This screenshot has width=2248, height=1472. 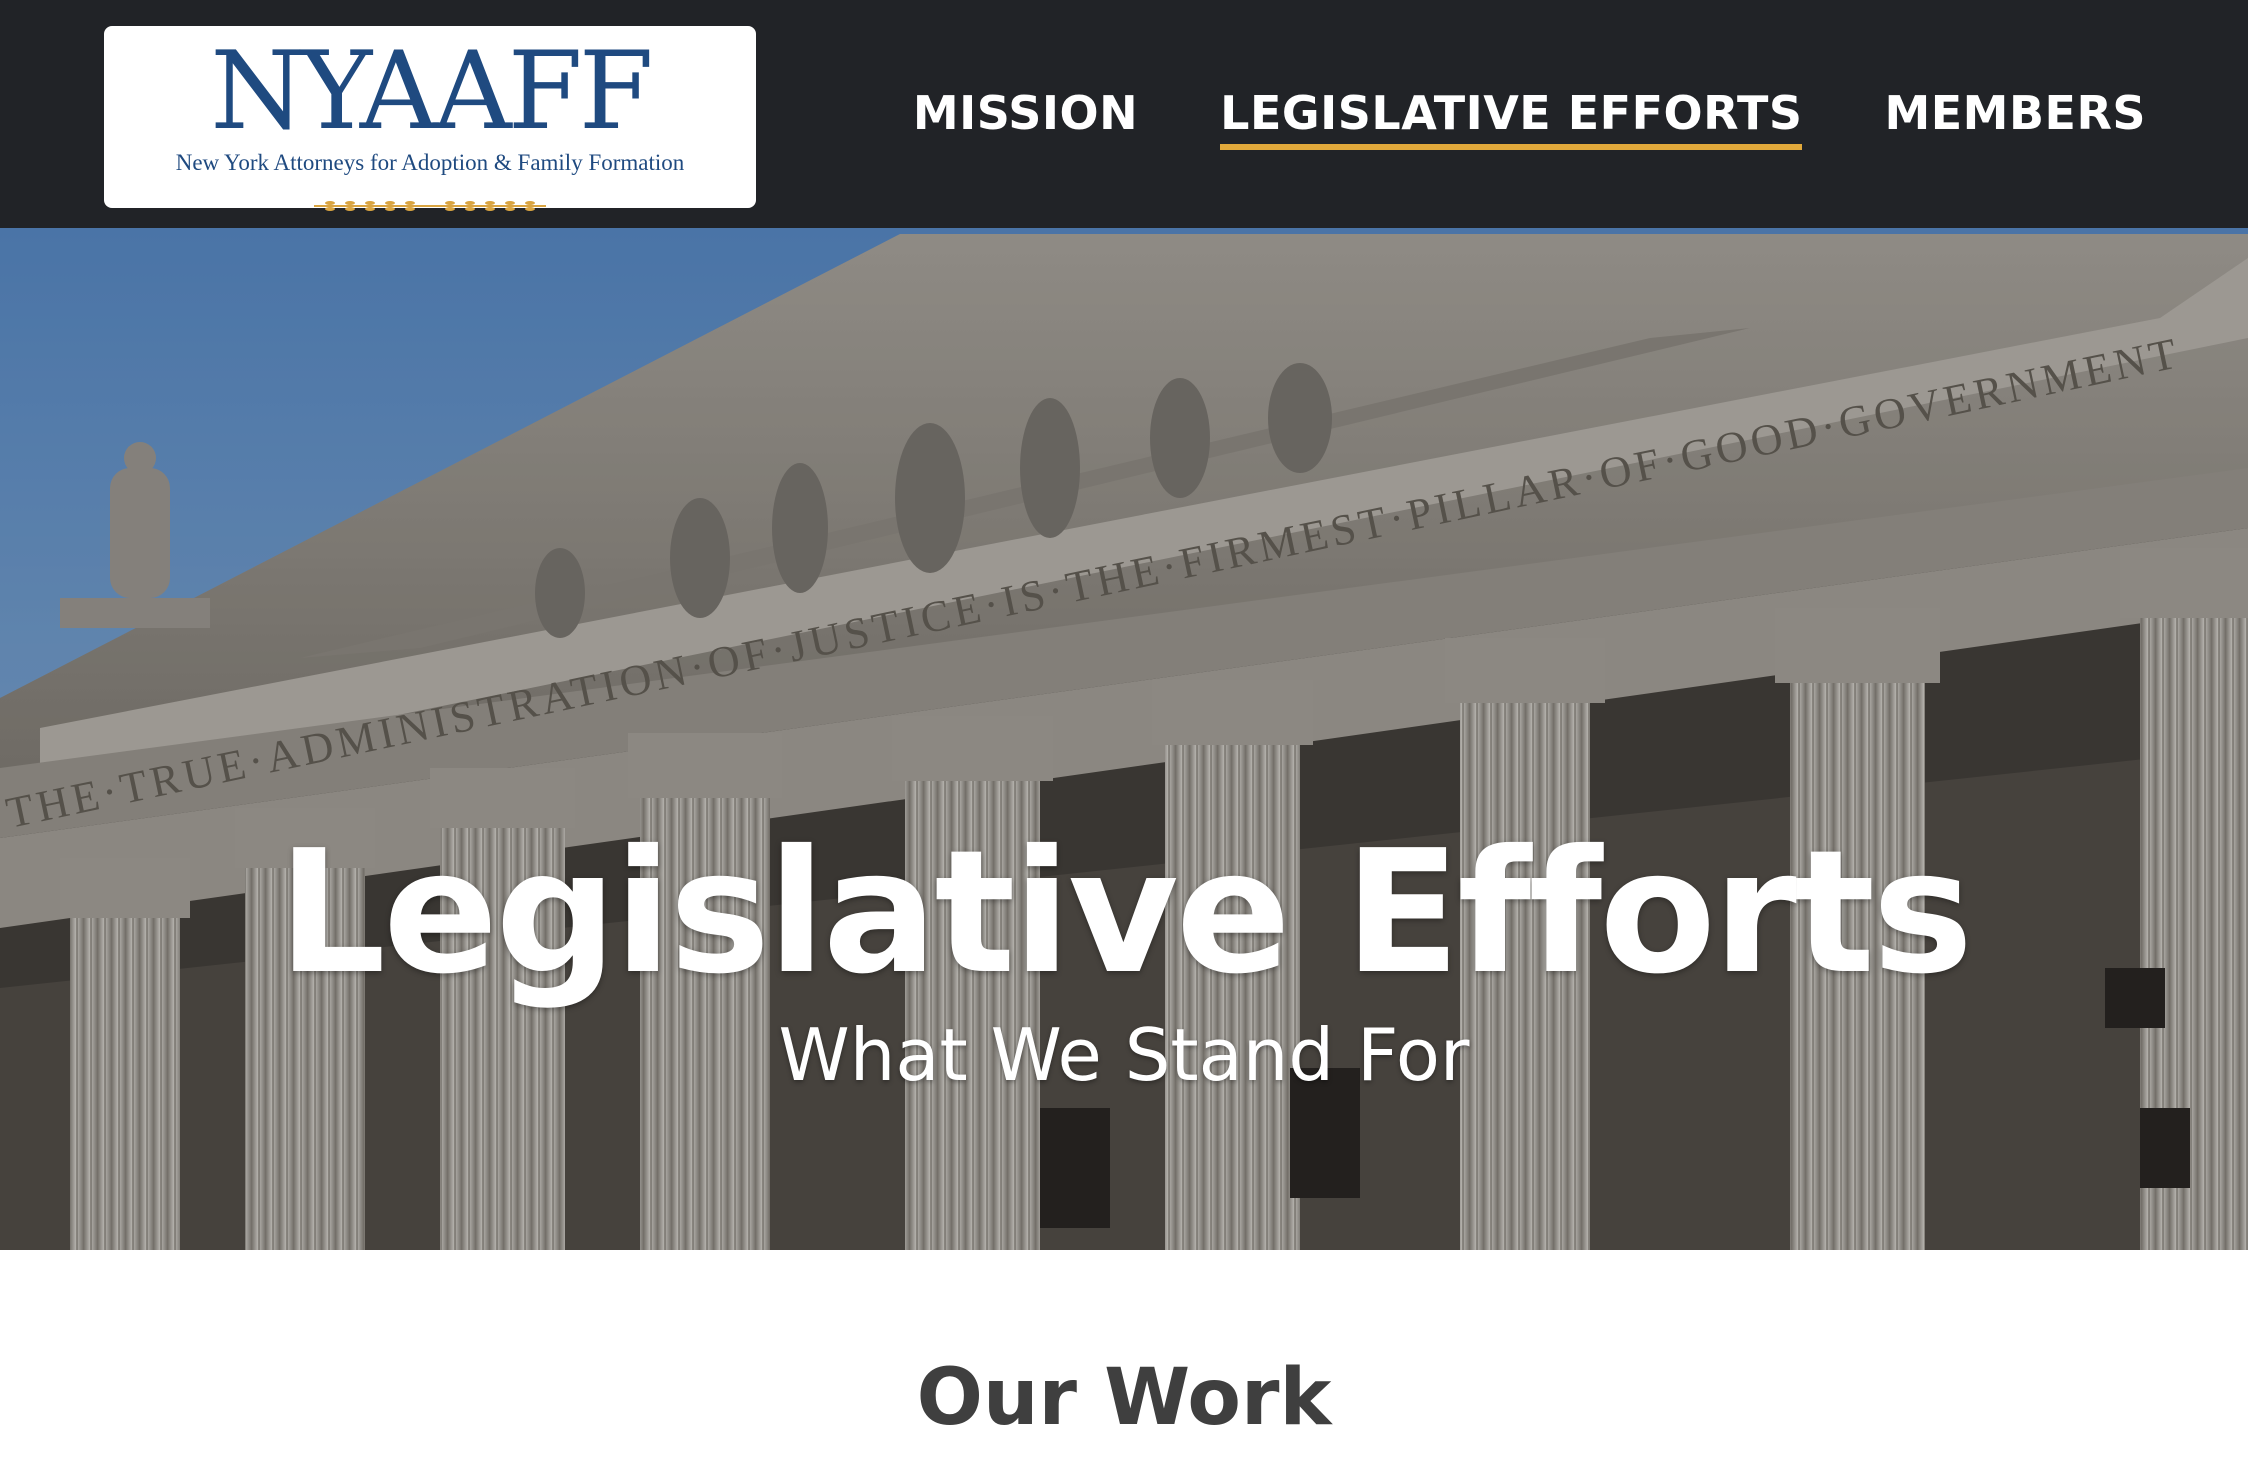 What do you see at coordinates (431, 91) in the screenshot?
I see `logo-wordmark: NYAAFF` at bounding box center [431, 91].